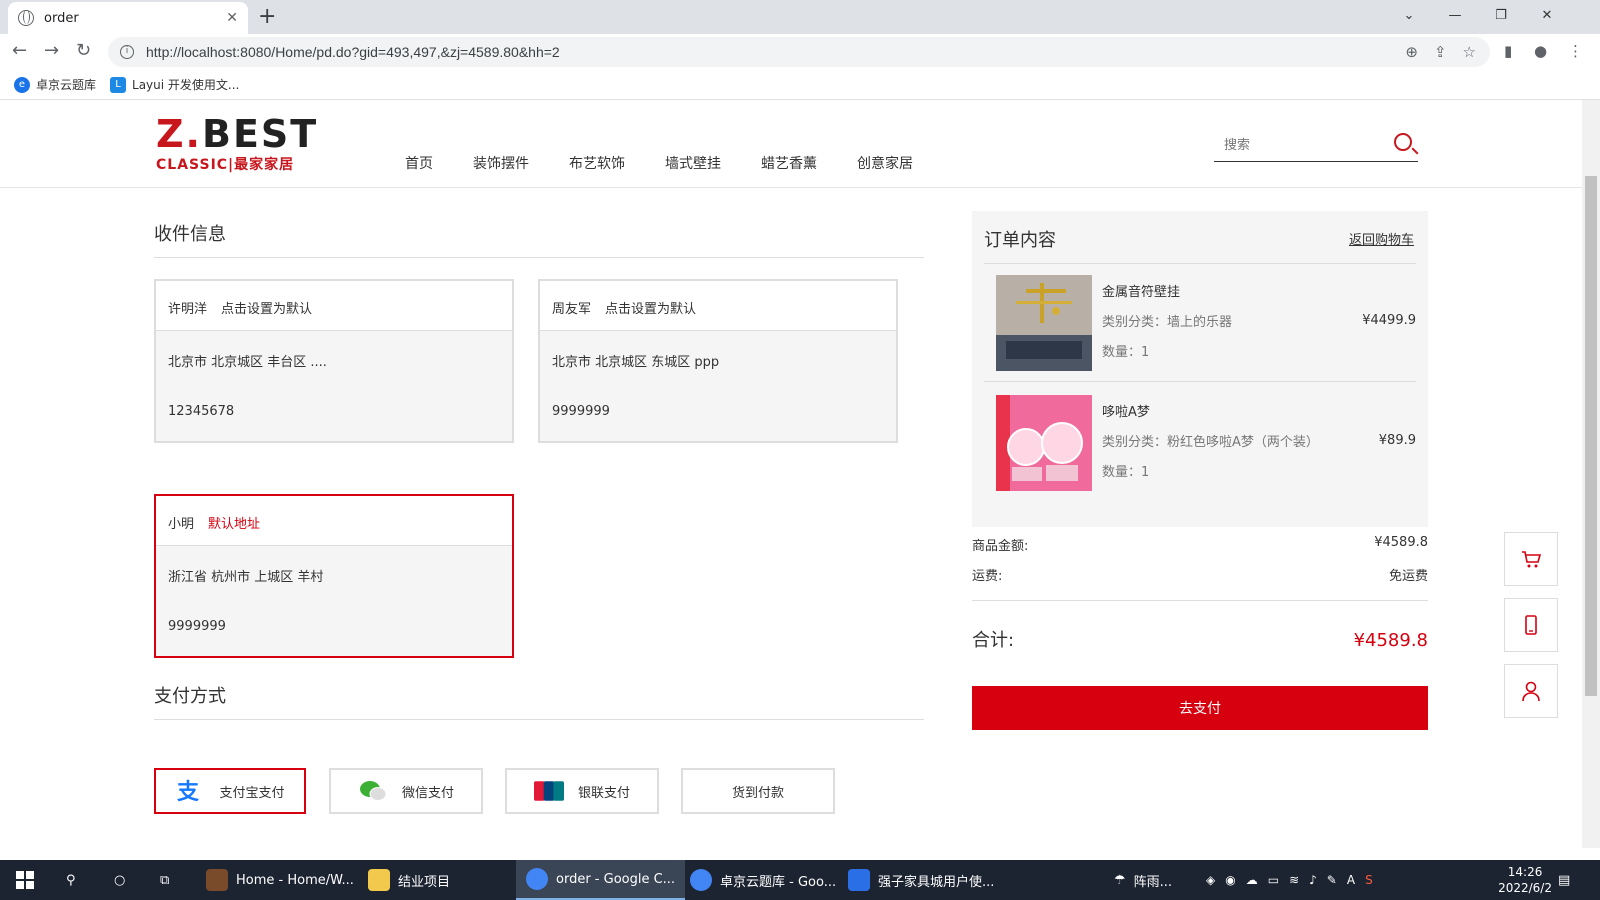  I want to click on address-name: 周友军, so click(572, 309).